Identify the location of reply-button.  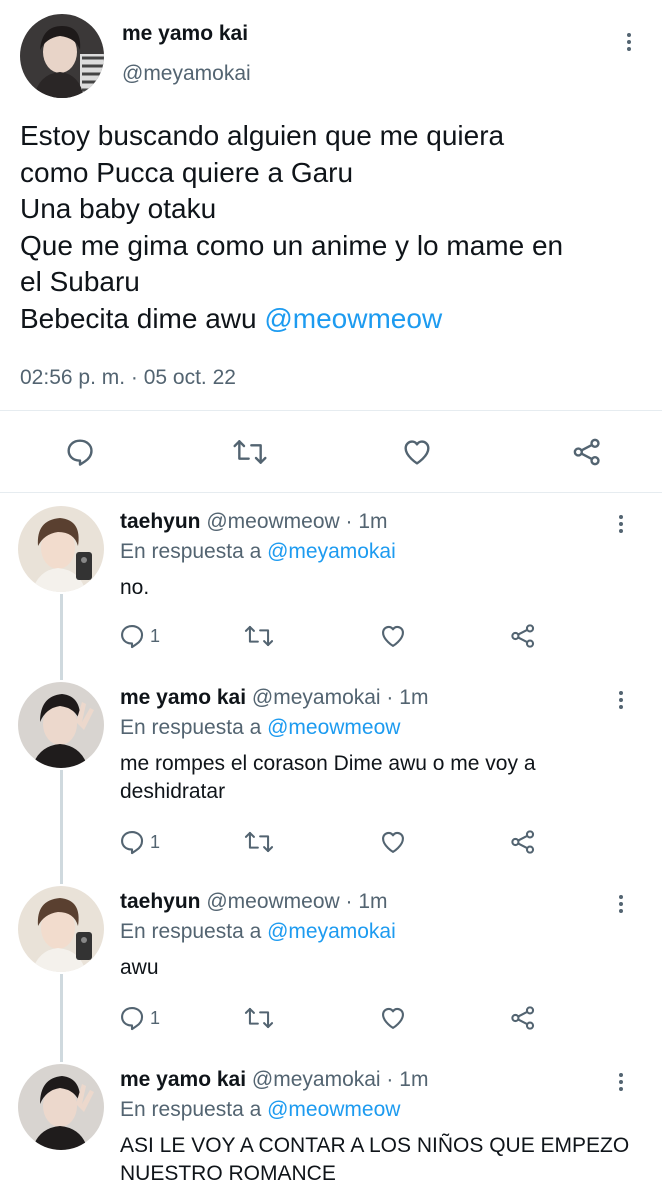
(80, 452).